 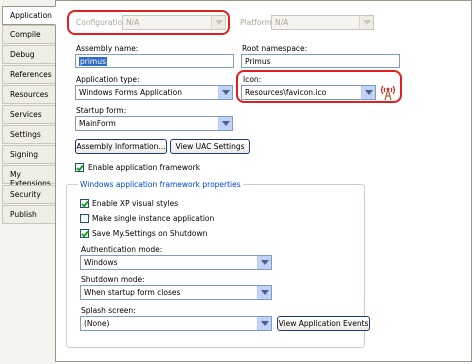 What do you see at coordinates (150, 233) in the screenshot?
I see `save-settings-label: Save My.Settings on Shutdown` at bounding box center [150, 233].